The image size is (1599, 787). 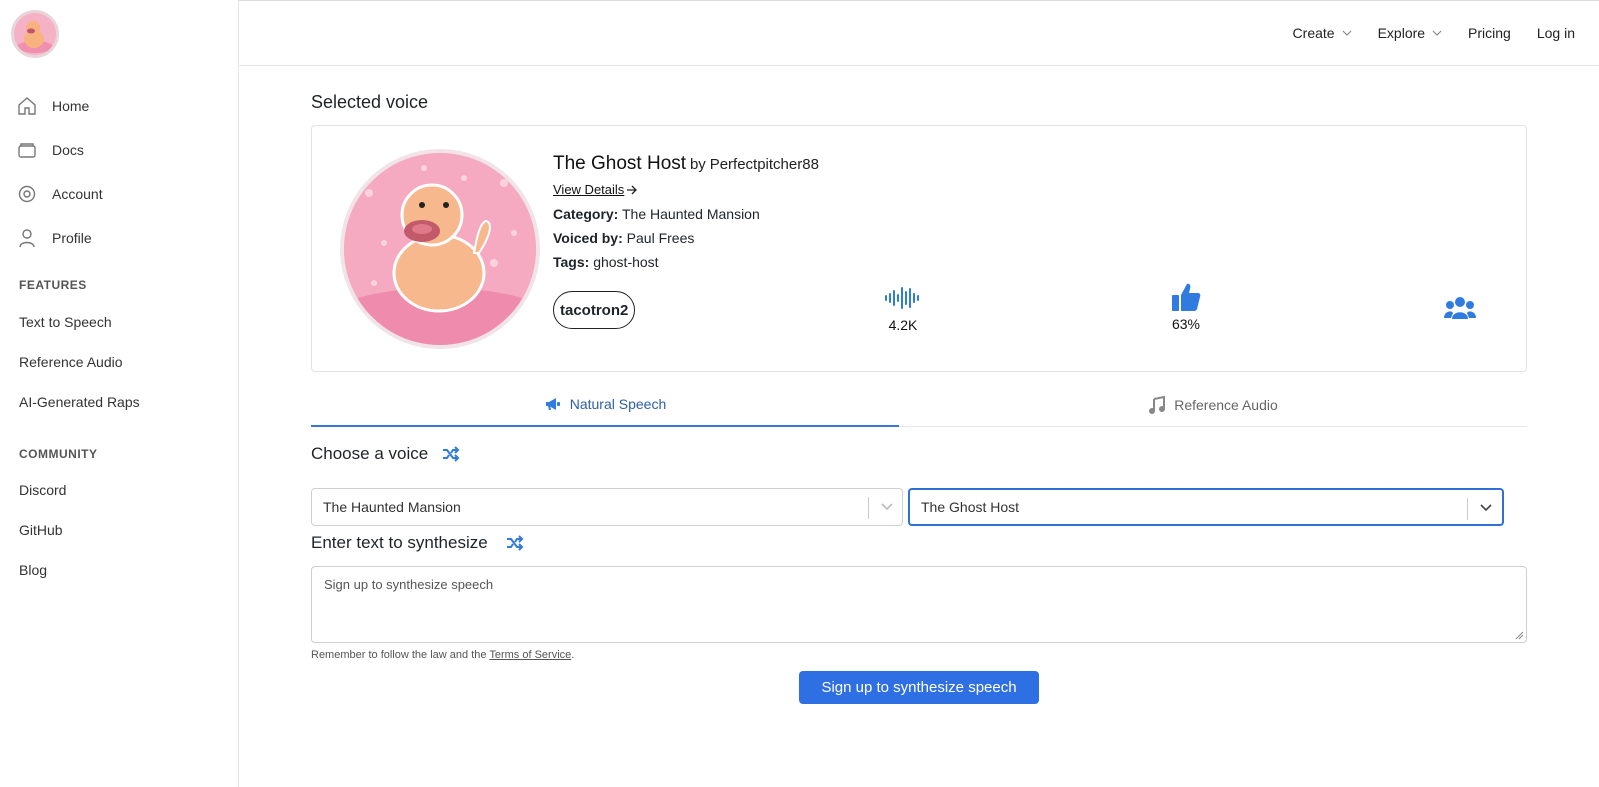 I want to click on likes-stat: 63%, so click(x=1186, y=306).